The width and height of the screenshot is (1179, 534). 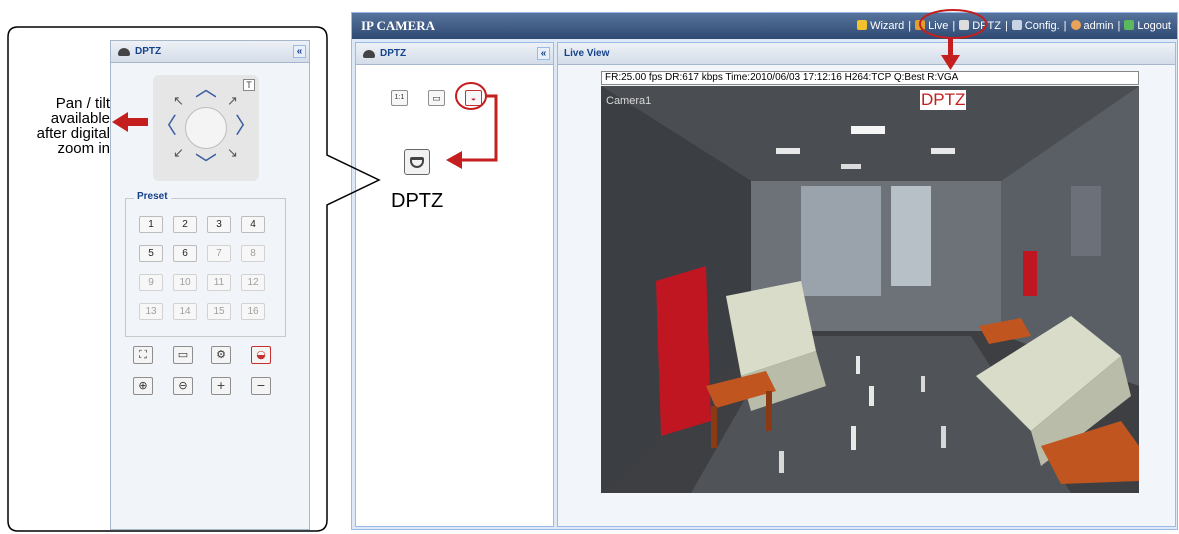 What do you see at coordinates (479, 128) in the screenshot?
I see `dptz-connector-line` at bounding box center [479, 128].